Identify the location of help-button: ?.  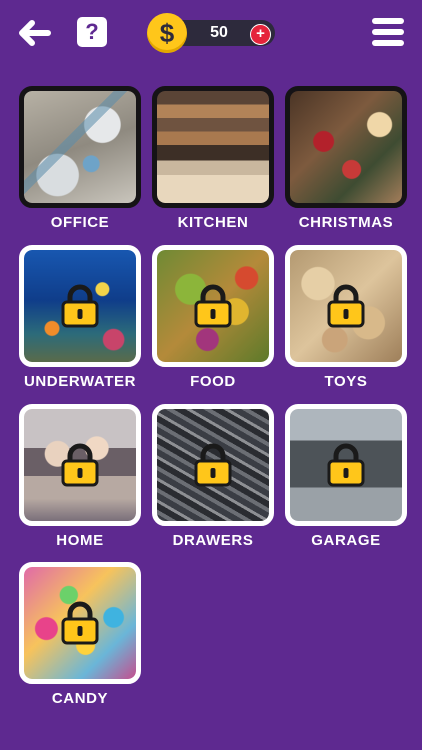
(92, 32).